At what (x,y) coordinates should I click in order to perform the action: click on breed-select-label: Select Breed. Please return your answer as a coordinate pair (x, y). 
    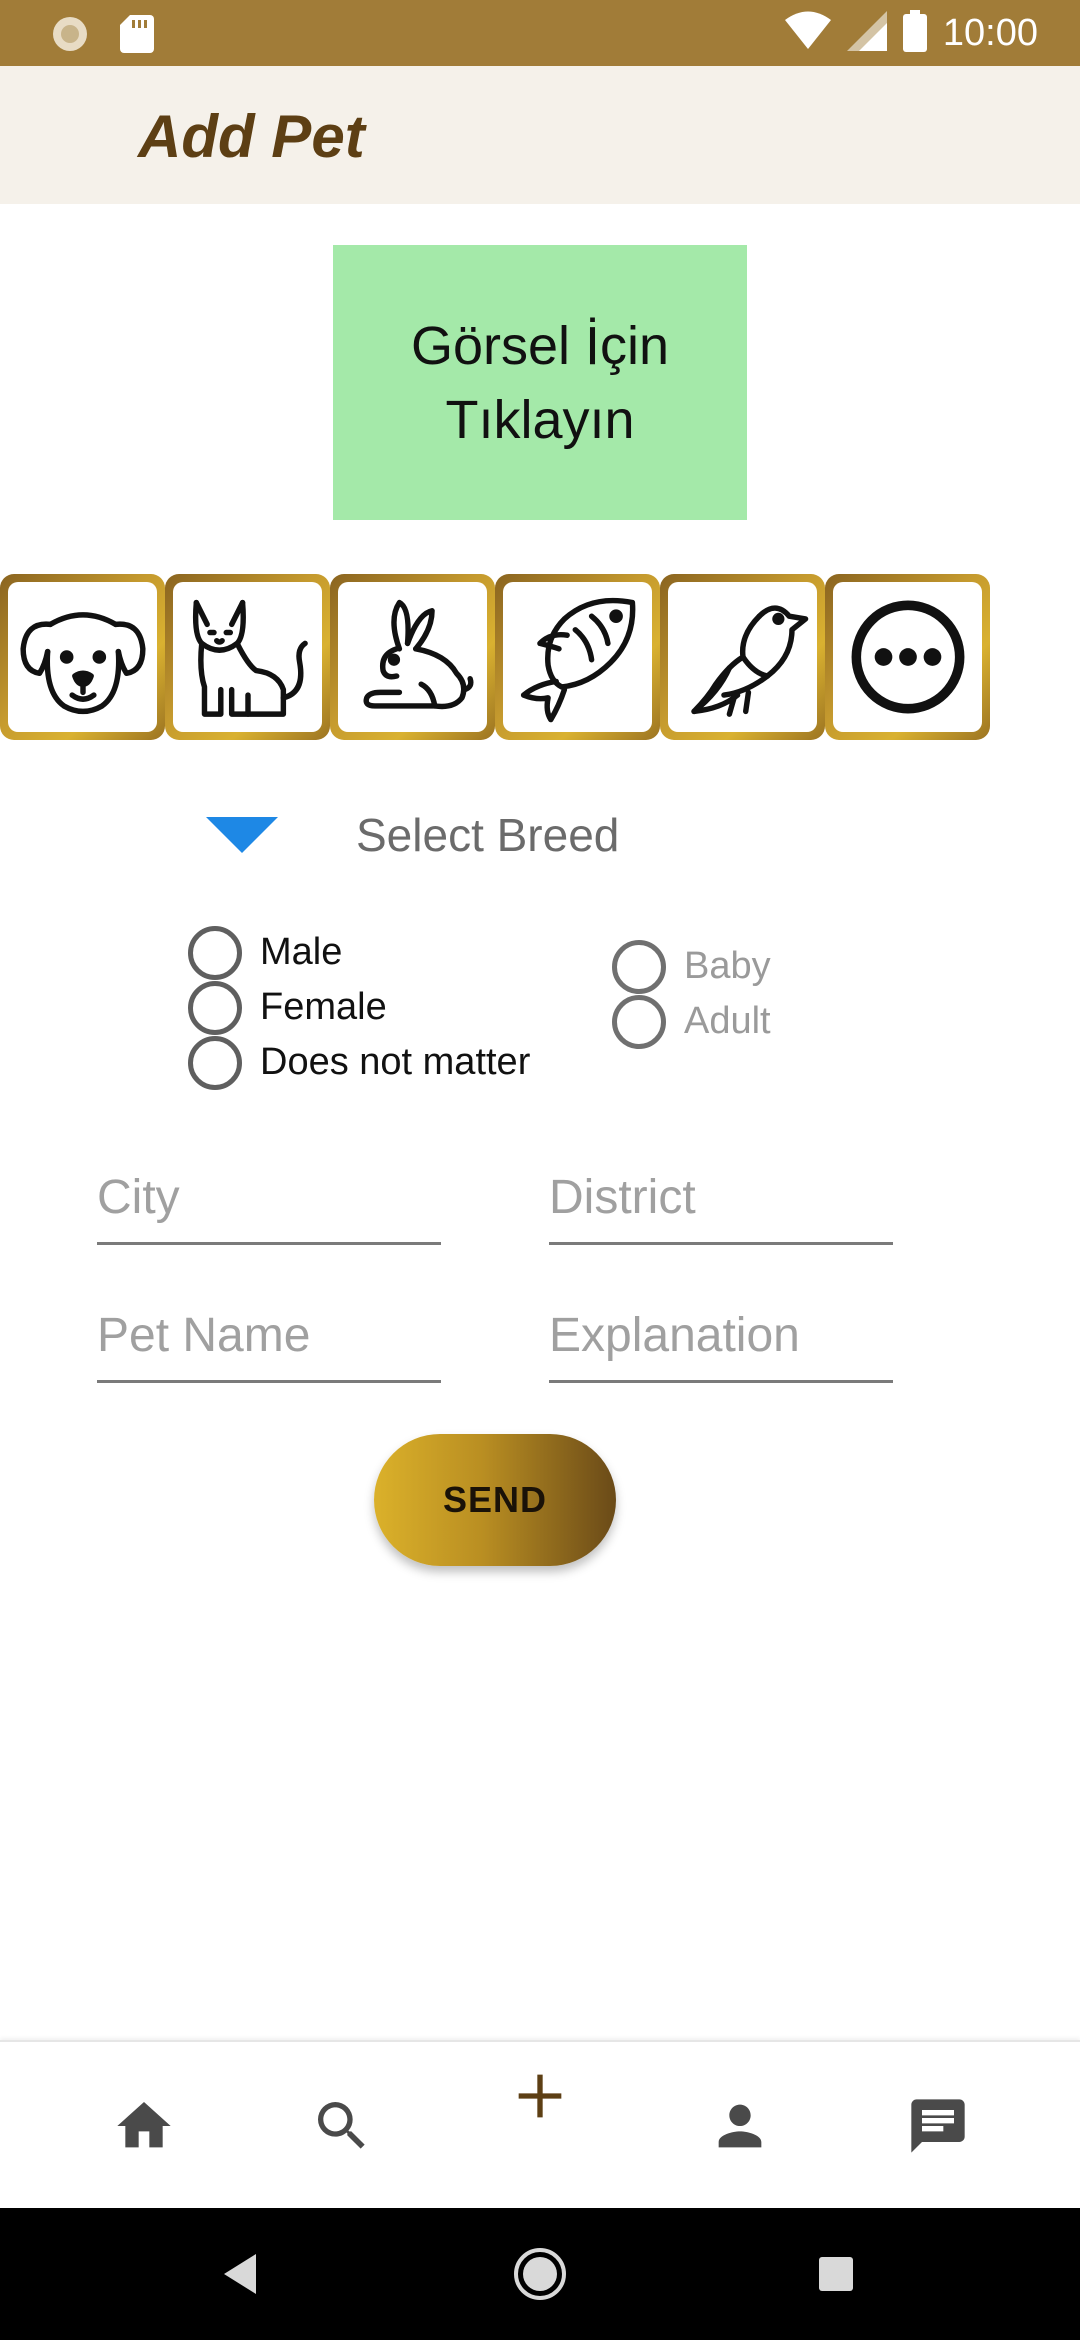
    Looking at the image, I should click on (488, 835).